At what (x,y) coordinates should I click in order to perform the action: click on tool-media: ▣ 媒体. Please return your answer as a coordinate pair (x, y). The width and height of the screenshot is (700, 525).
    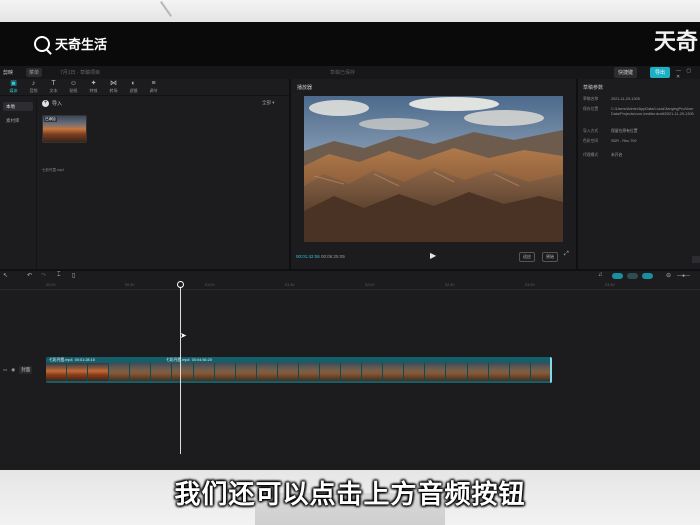
    Looking at the image, I should click on (13, 87).